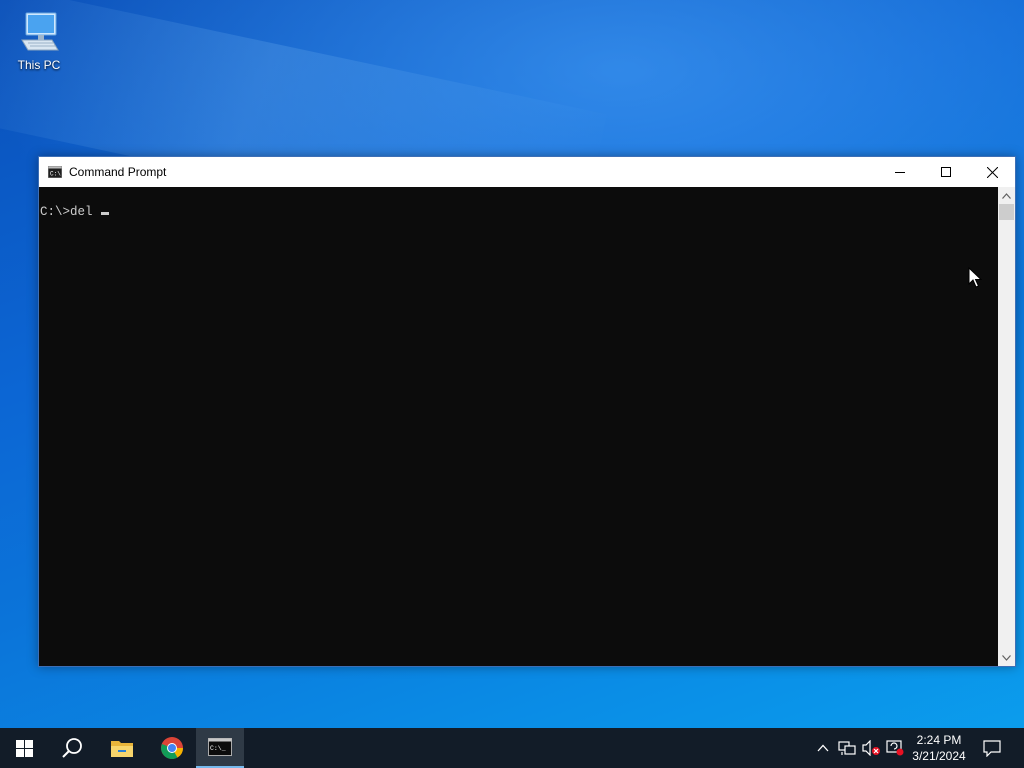 The image size is (1024, 768). I want to click on network-icon, so click(847, 748).